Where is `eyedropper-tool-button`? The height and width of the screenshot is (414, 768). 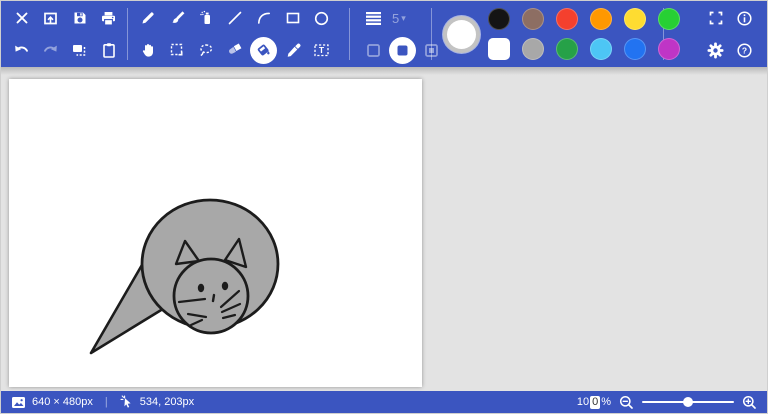
eyedropper-tool-button is located at coordinates (292, 50).